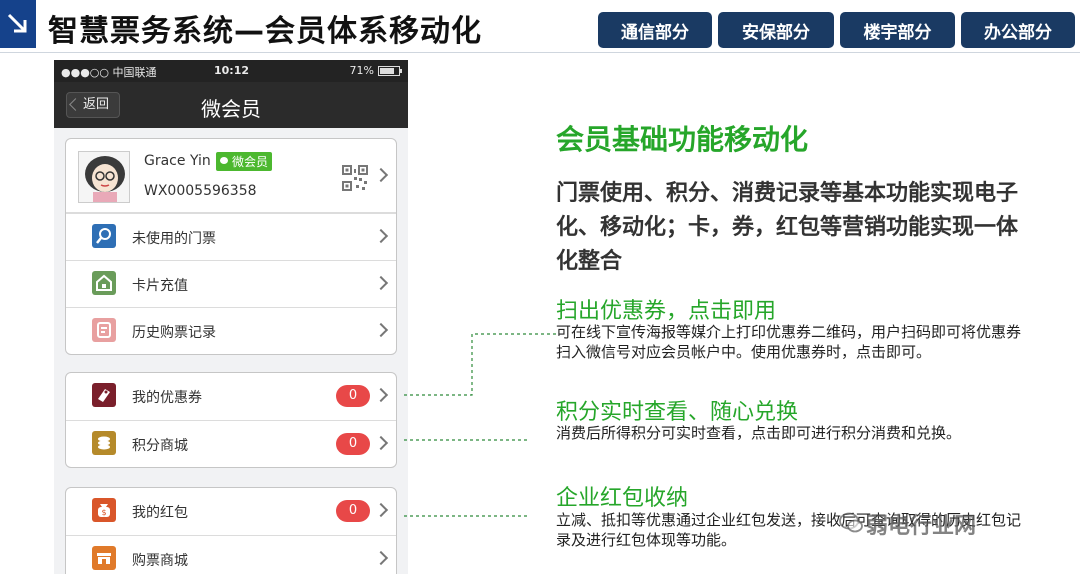  What do you see at coordinates (174, 239) in the screenshot?
I see `list-item-label: 未使用的门票` at bounding box center [174, 239].